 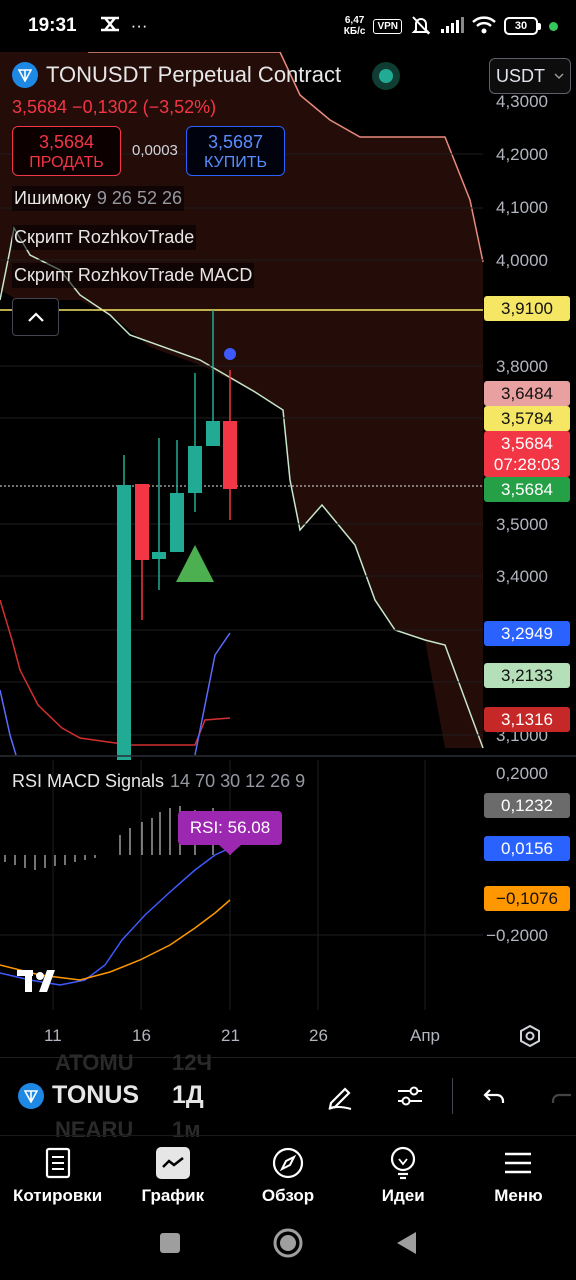 What do you see at coordinates (522, 366) in the screenshot?
I see `price-axis-label: 3,8000` at bounding box center [522, 366].